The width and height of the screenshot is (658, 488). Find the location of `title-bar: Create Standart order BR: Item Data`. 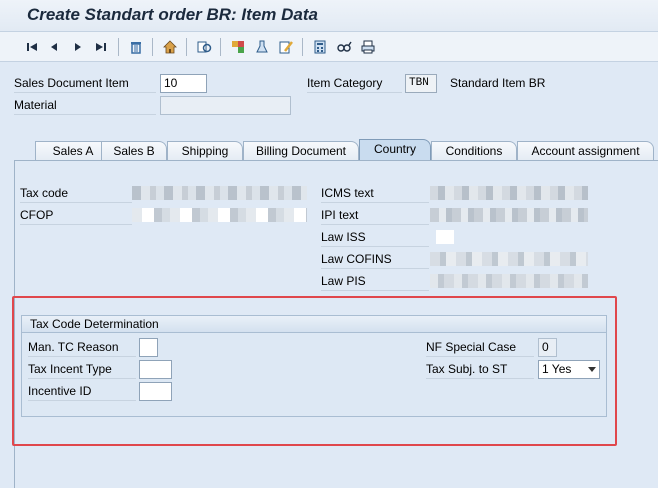

title-bar: Create Standart order BR: Item Data is located at coordinates (329, 16).